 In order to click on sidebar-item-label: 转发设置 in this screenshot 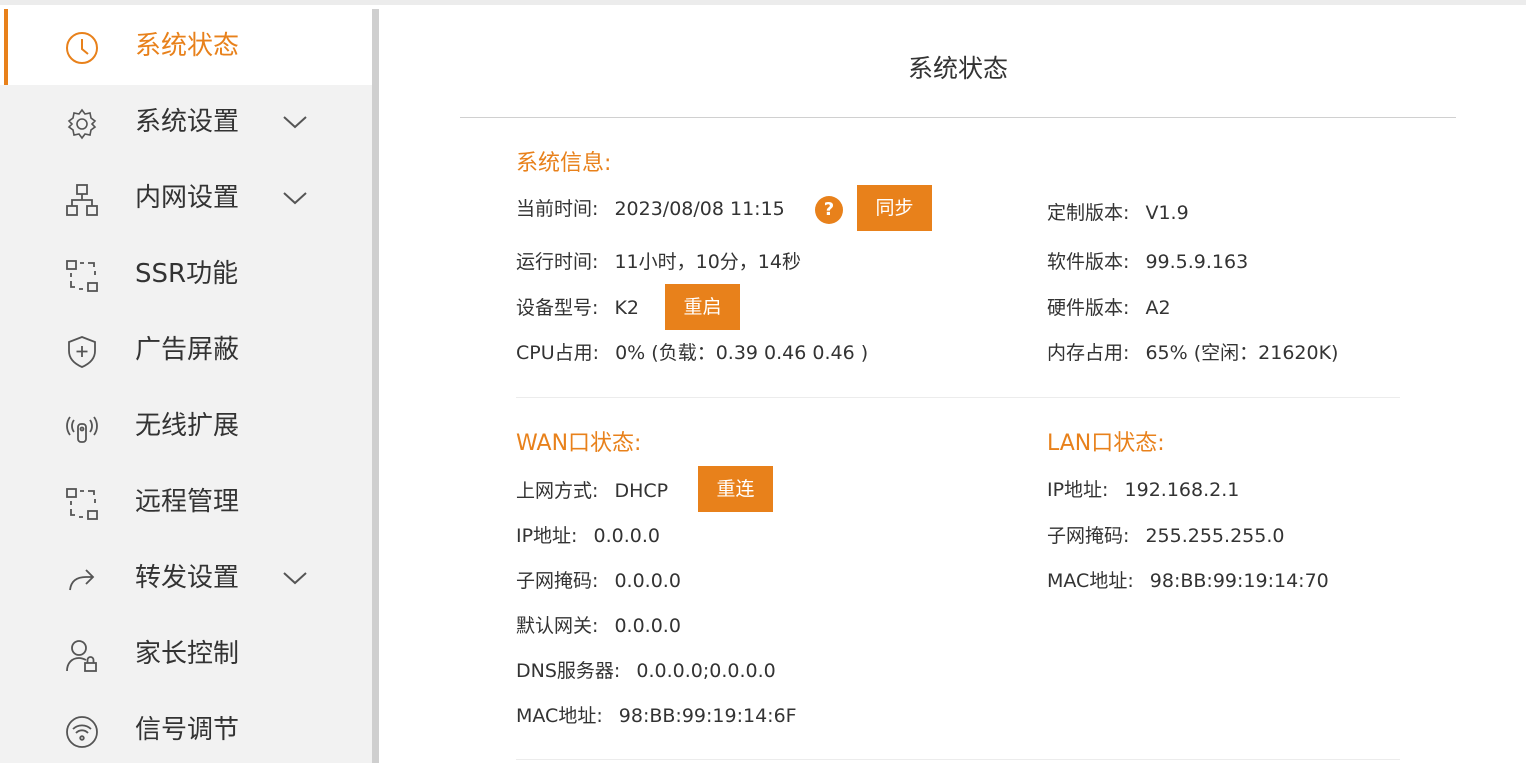, I will do `click(187, 578)`.